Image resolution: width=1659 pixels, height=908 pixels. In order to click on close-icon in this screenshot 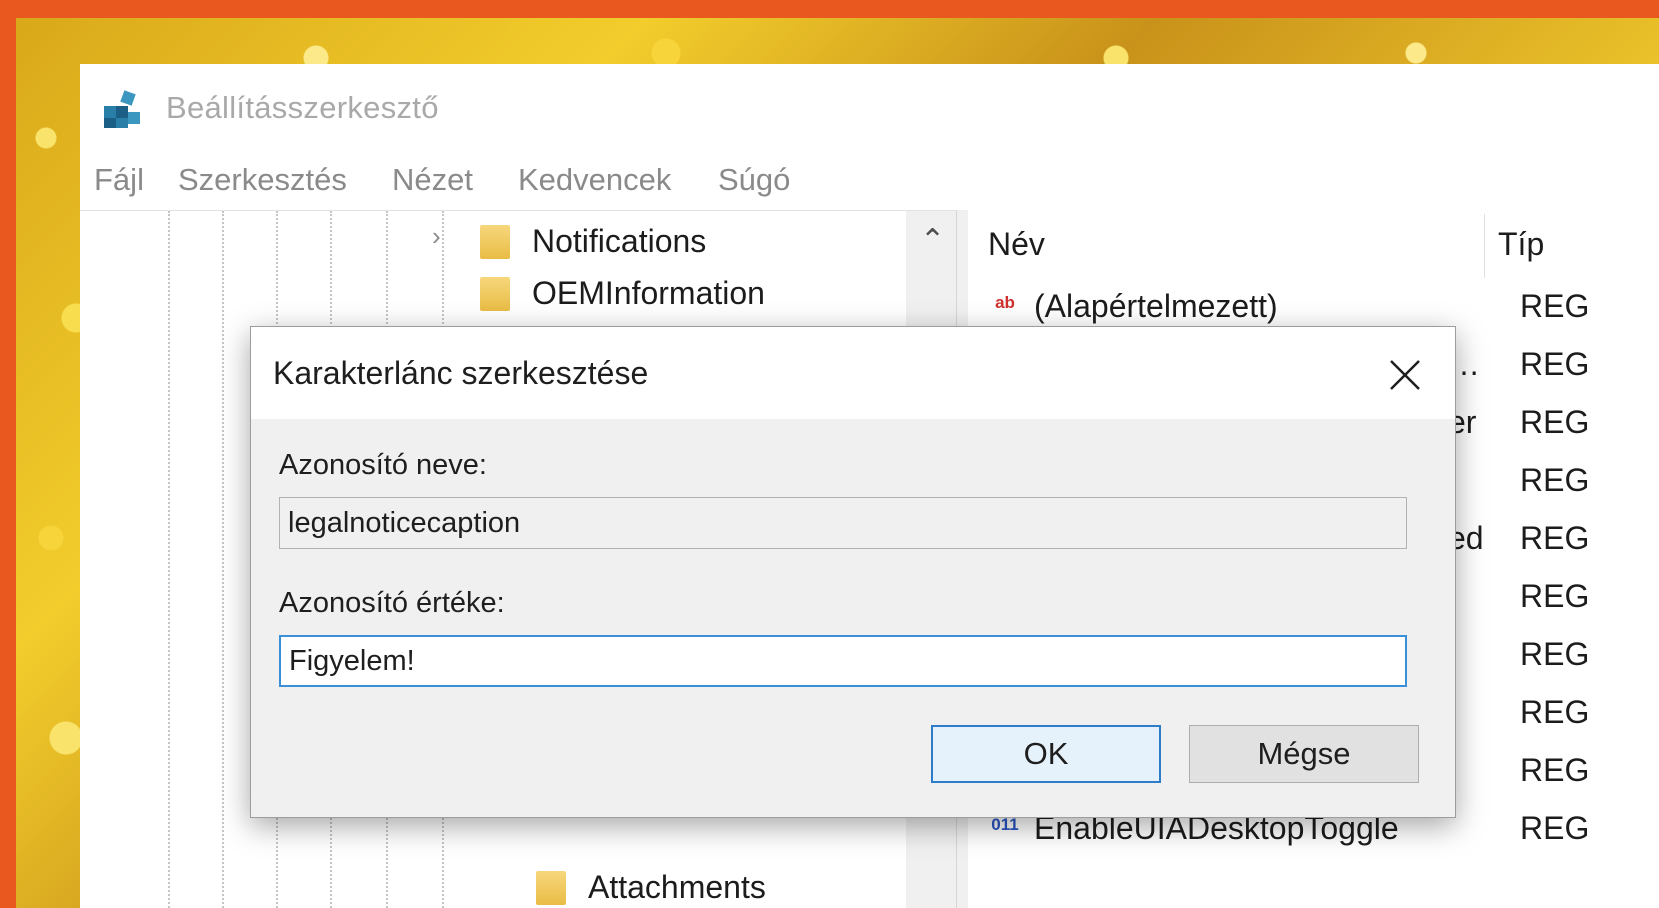, I will do `click(1405, 375)`.